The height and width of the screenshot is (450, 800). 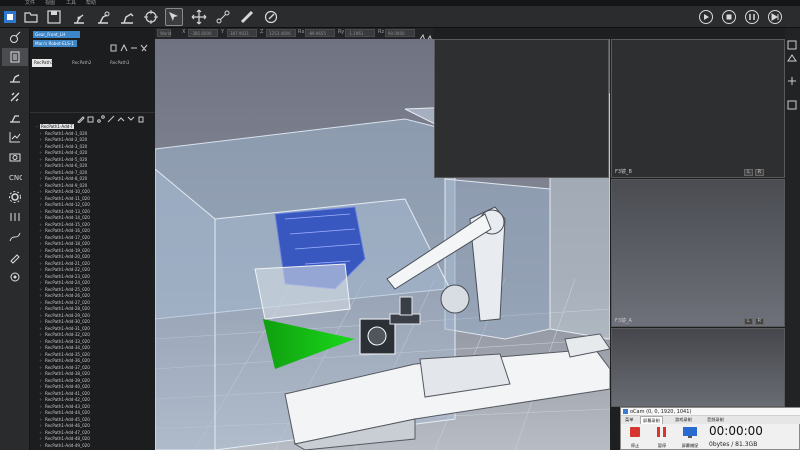 I want to click on tree-item: + RecPath1-Add-38_020, so click(x=65, y=374).